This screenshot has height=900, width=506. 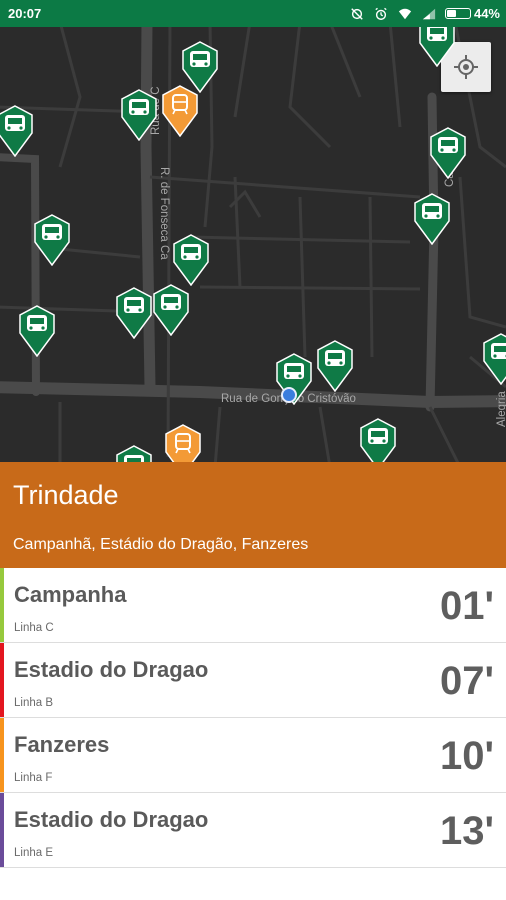 I want to click on status-bar: 20:07 44%, so click(x=253, y=13).